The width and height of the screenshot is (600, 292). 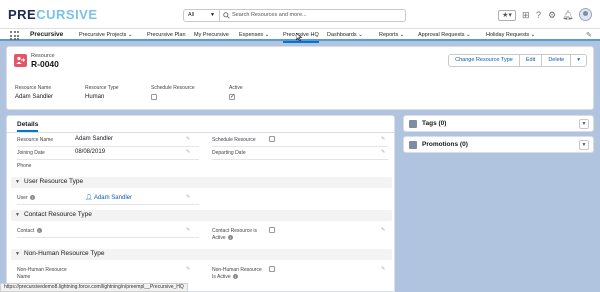 What do you see at coordinates (567, 15) in the screenshot?
I see `notifications-bell-icon: 🔔︎` at bounding box center [567, 15].